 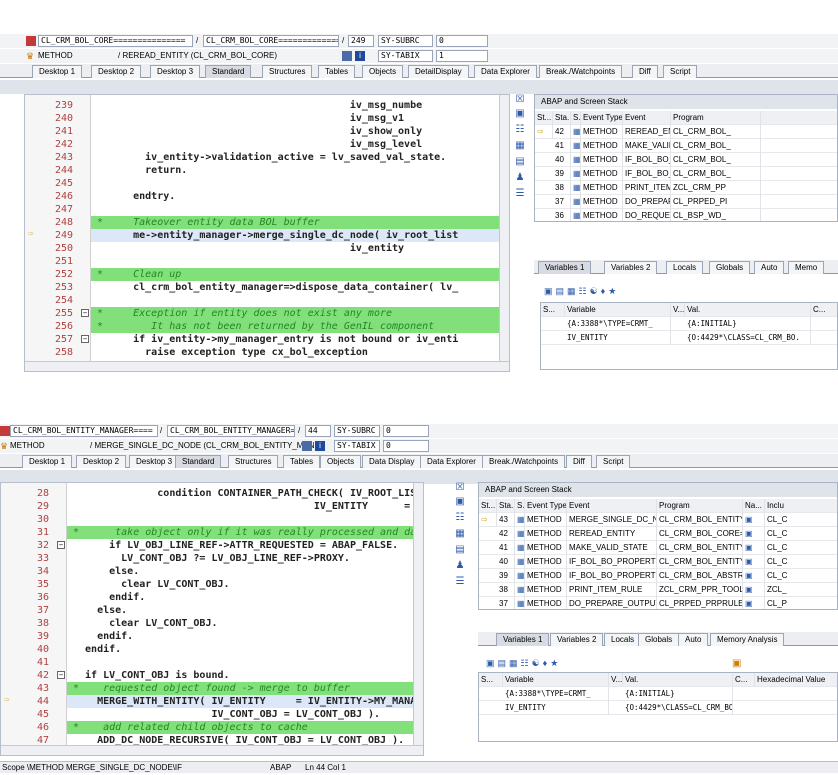 What do you see at coordinates (253, 461) in the screenshot?
I see `tab-structures: Structures` at bounding box center [253, 461].